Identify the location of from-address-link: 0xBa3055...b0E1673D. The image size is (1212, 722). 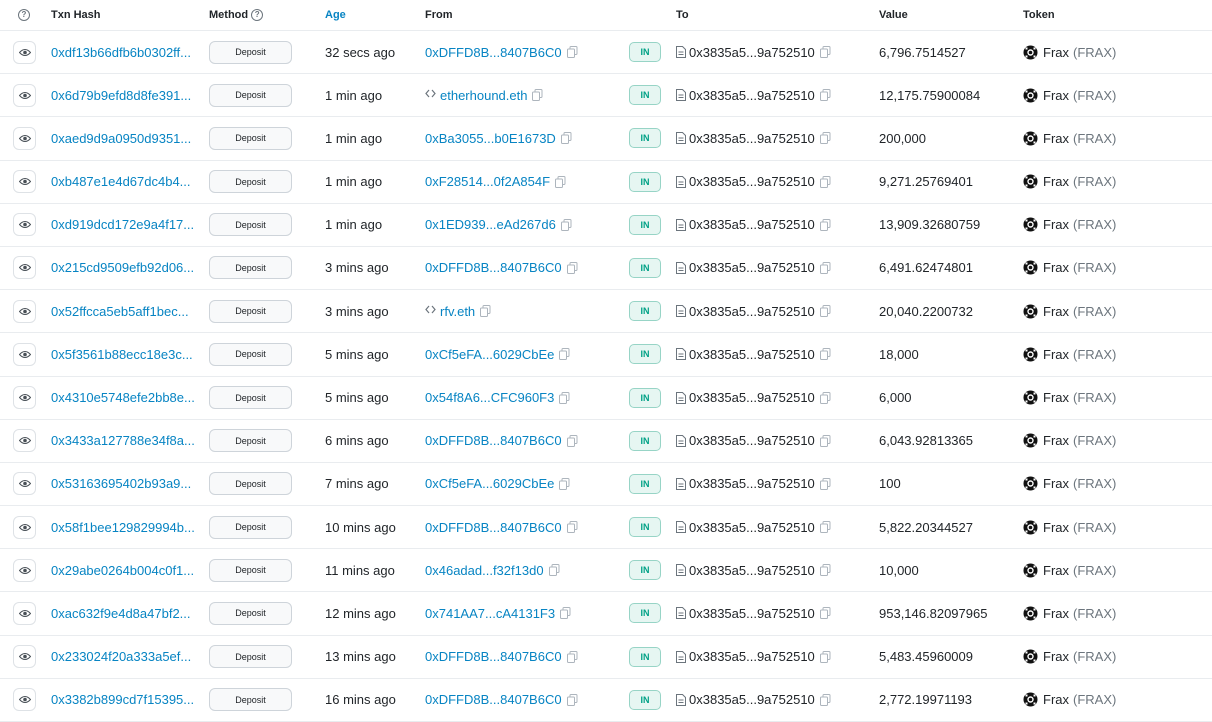
(490, 138).